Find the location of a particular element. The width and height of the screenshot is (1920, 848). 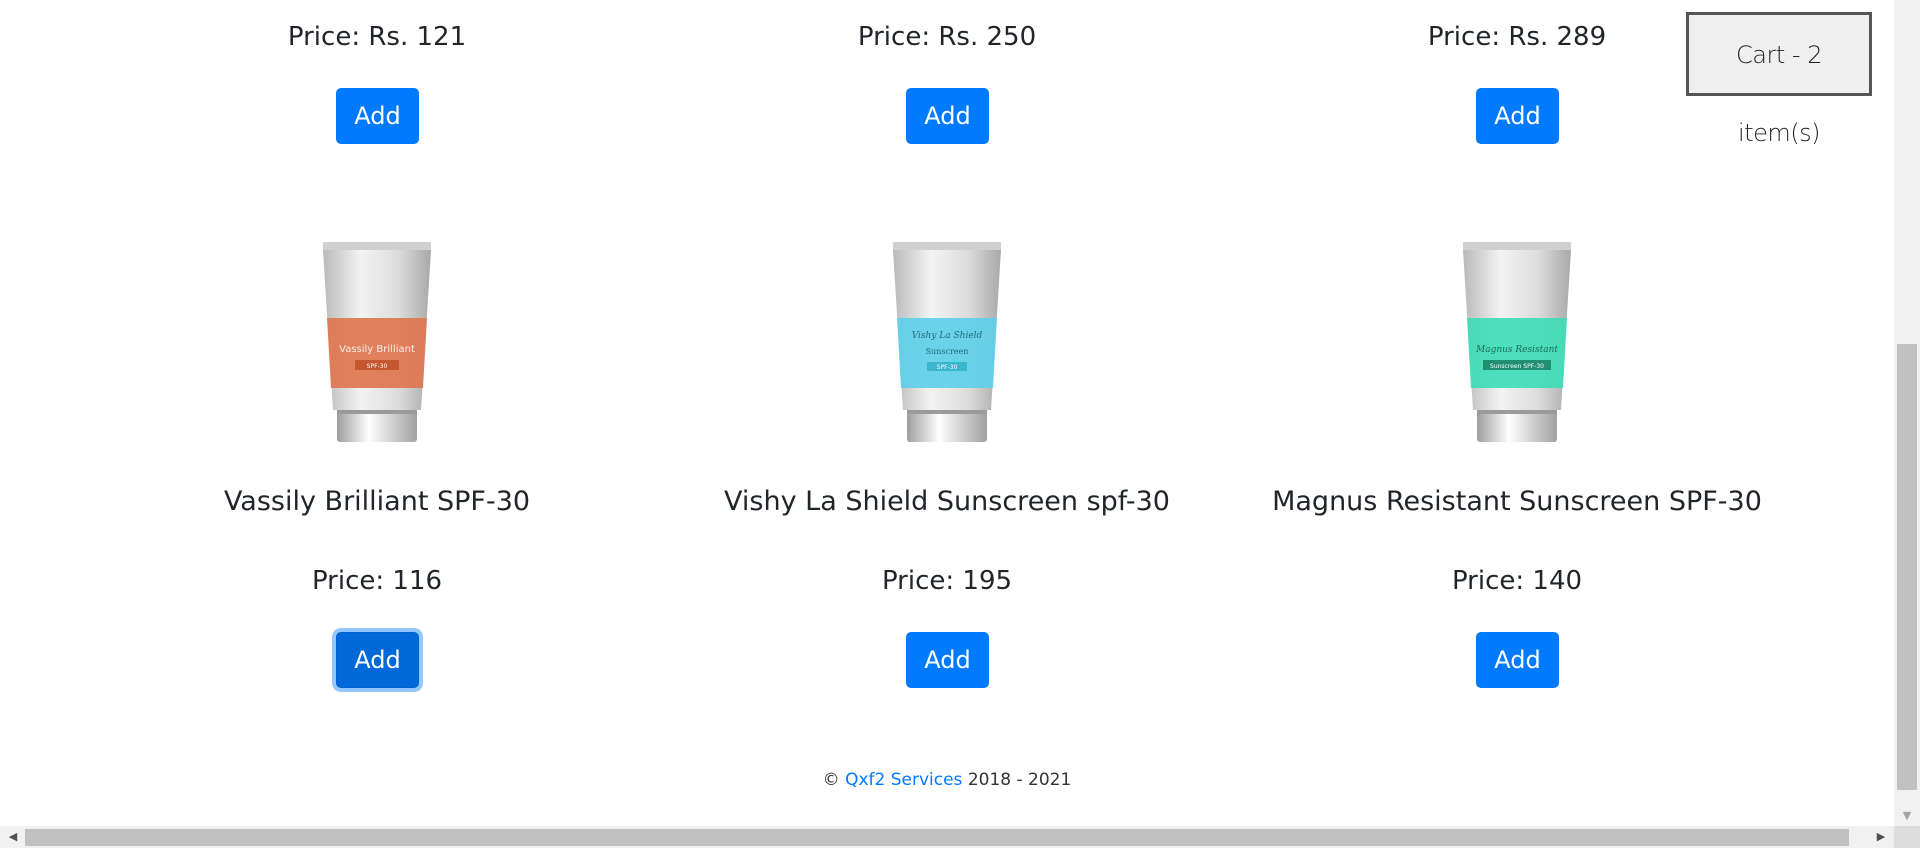

product-card-top-1: Price: Rs. 121 Add is located at coordinates (377, 75).